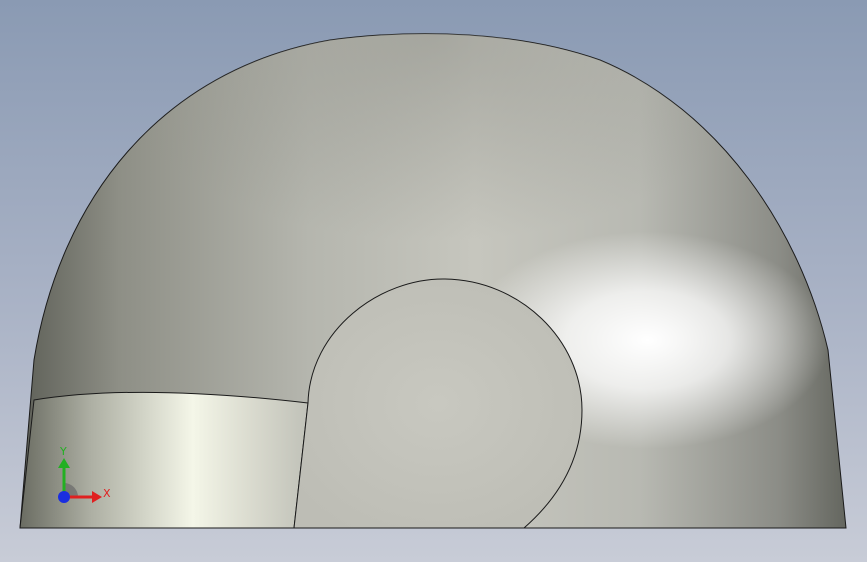 Image resolution: width=867 pixels, height=562 pixels. I want to click on x-axis-label: X, so click(107, 493).